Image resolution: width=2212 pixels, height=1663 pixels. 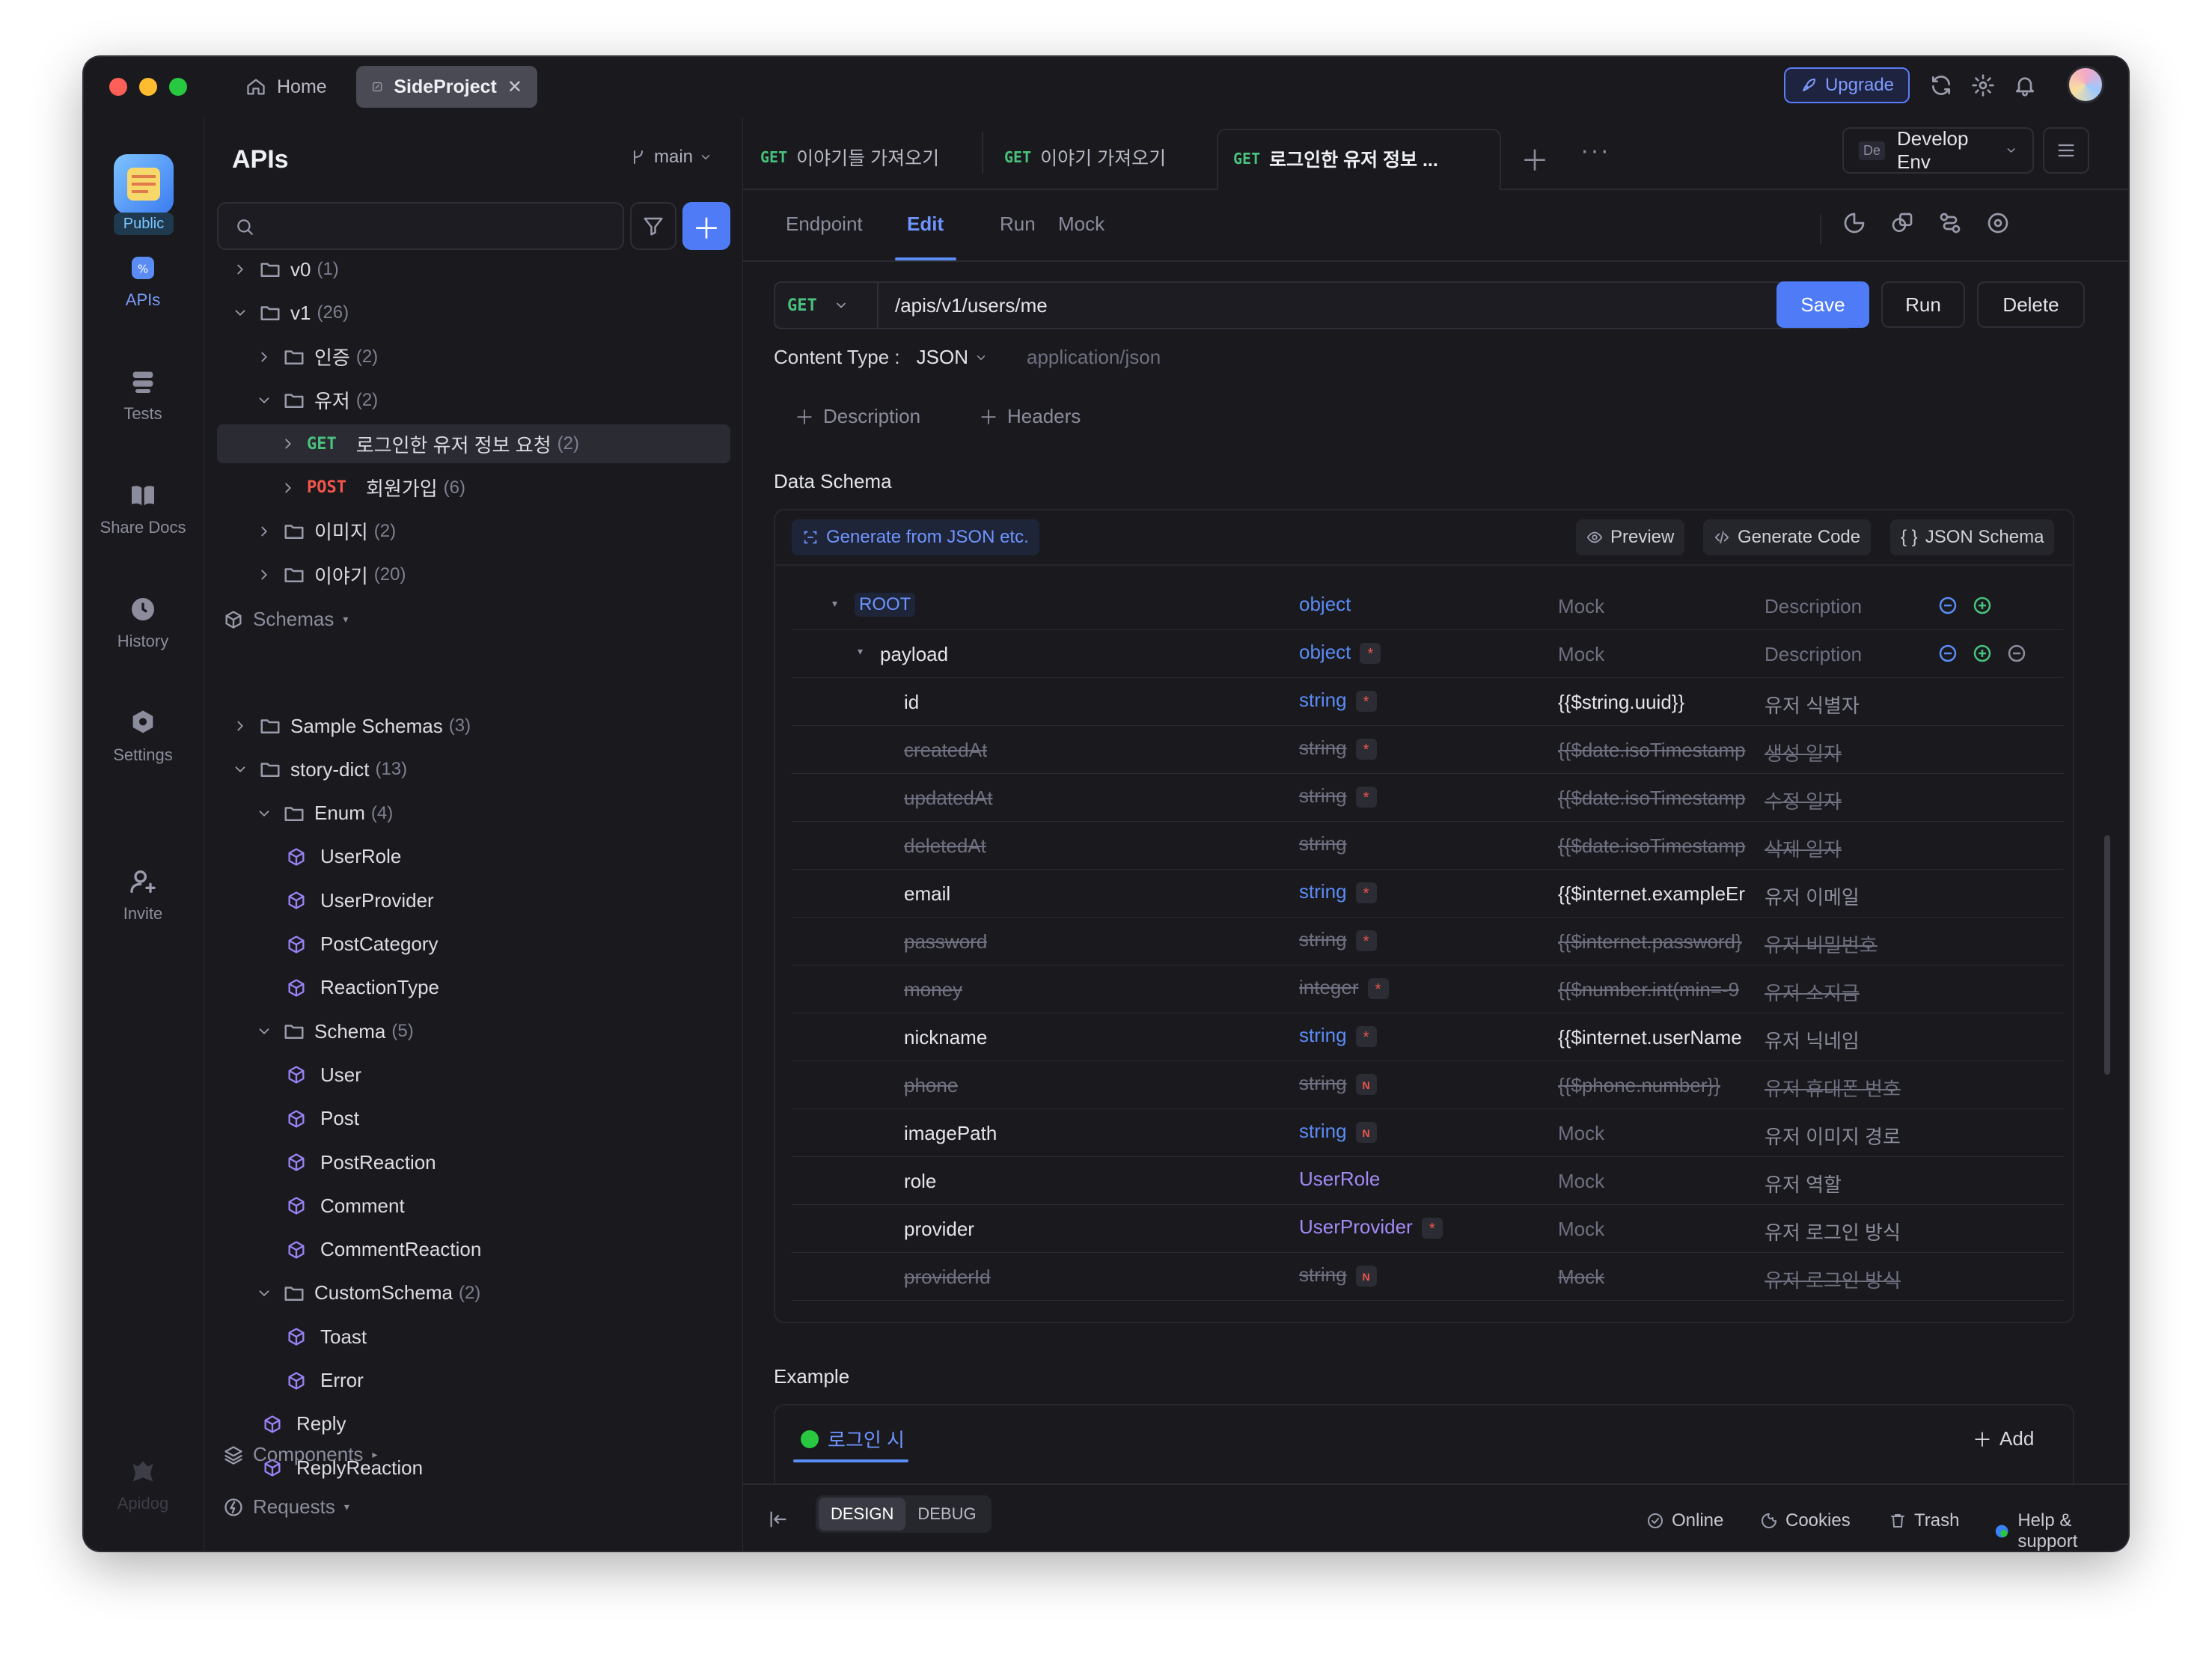 What do you see at coordinates (853, 1439) in the screenshot?
I see `example-tab: 로그인 시` at bounding box center [853, 1439].